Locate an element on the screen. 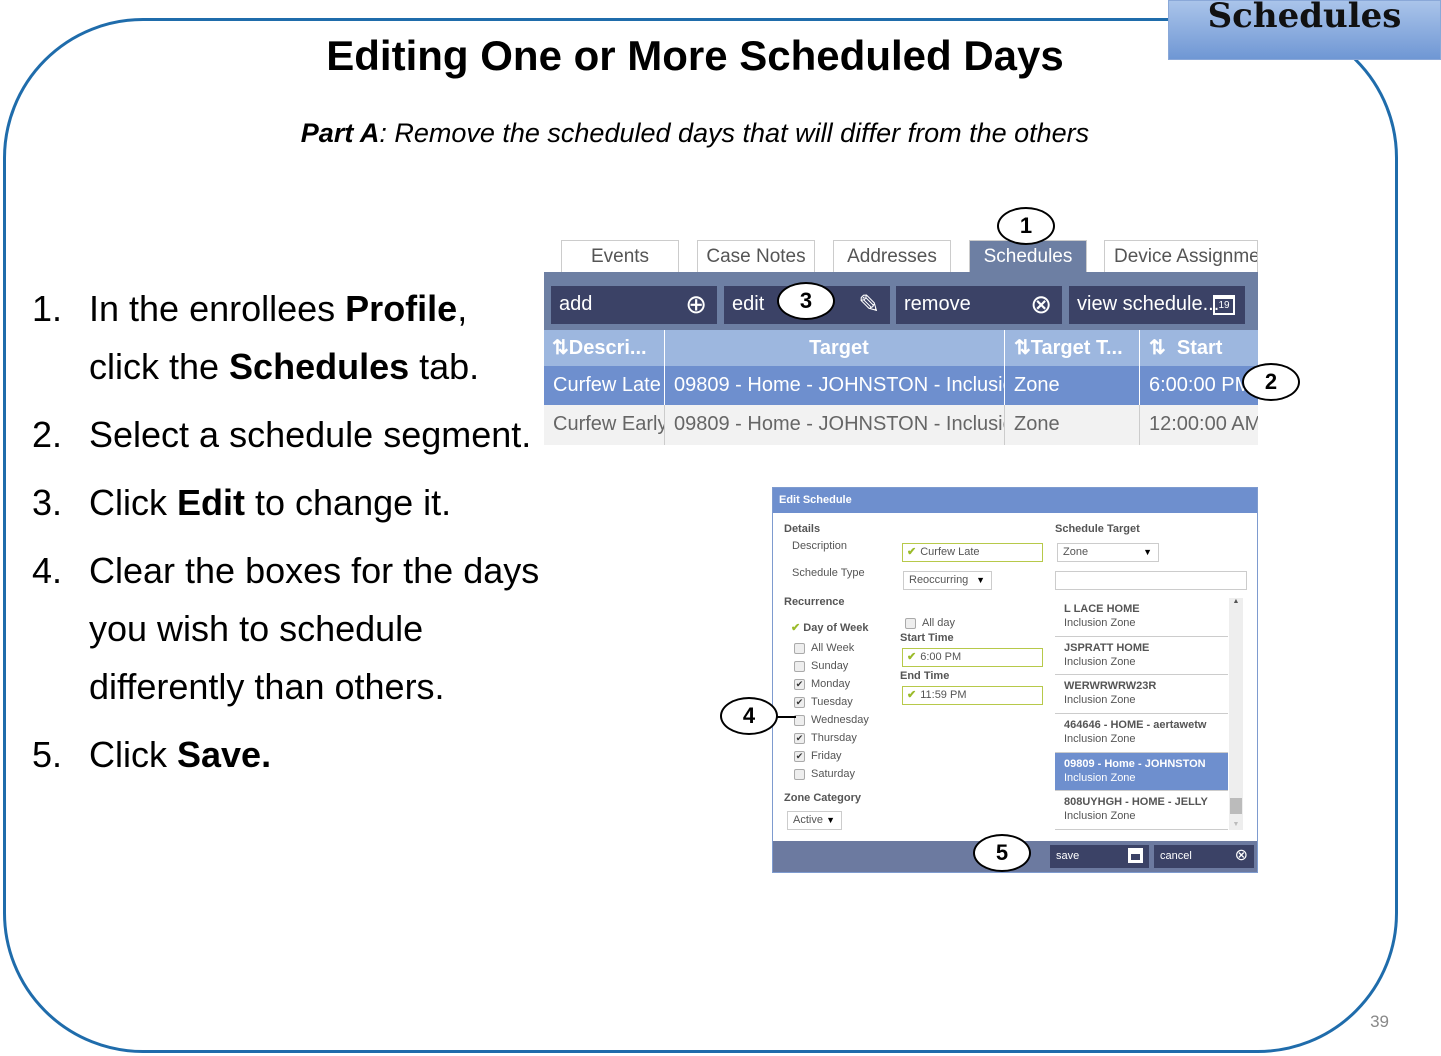  target-list-item: L LACE HOME Inclusion Zone is located at coordinates (1141, 617).